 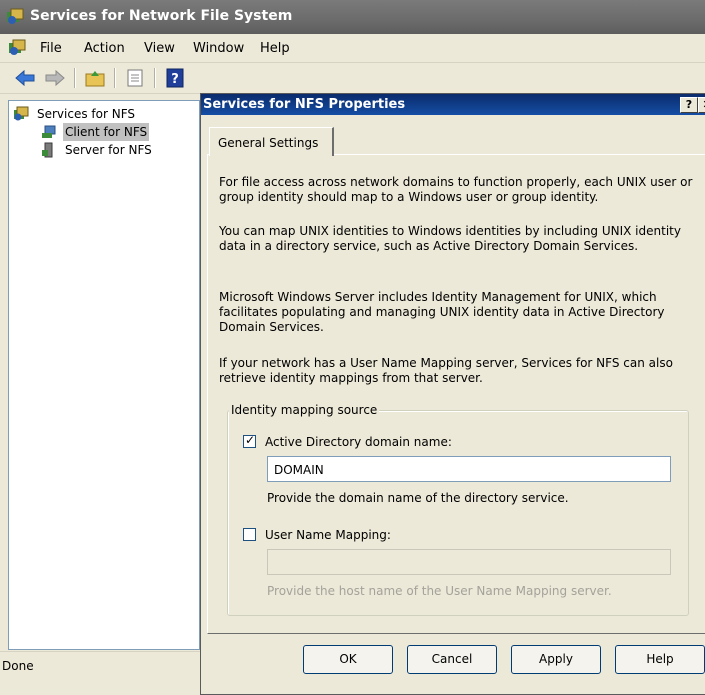 What do you see at coordinates (469, 562) in the screenshot?
I see `user-name-mapping-field` at bounding box center [469, 562].